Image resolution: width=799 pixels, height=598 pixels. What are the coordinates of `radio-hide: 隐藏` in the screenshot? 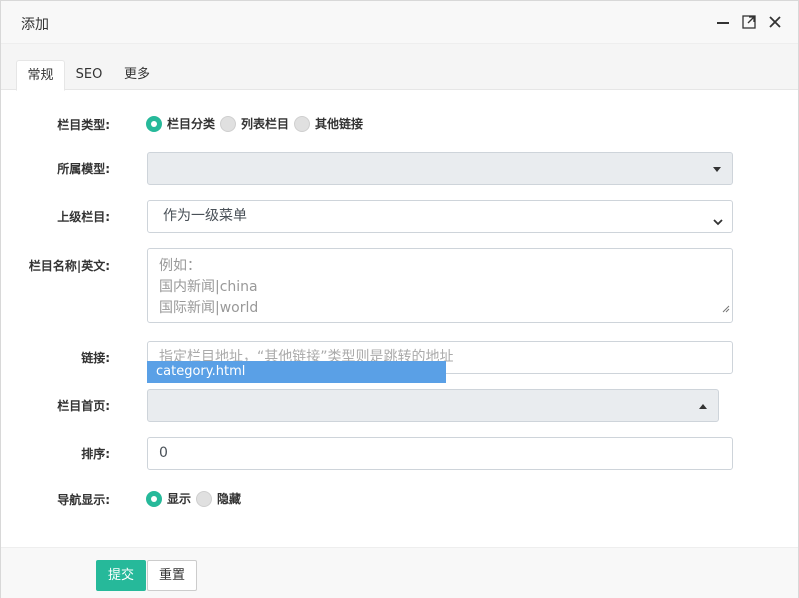 It's located at (218, 498).